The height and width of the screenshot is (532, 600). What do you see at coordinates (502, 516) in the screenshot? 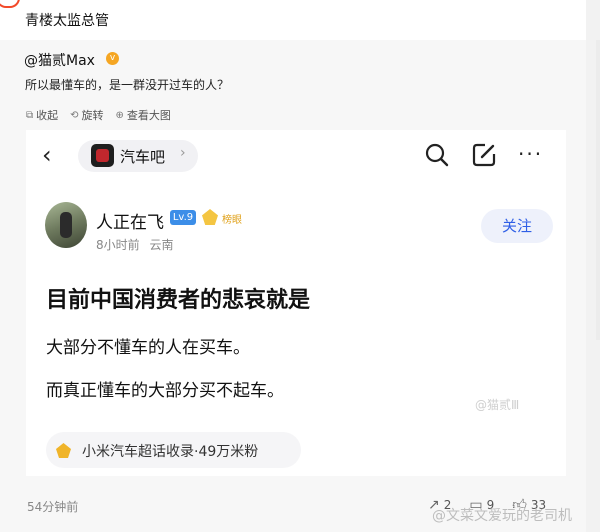
I see `overlay-watermark: @文菜文爱玩的老司机` at bounding box center [502, 516].